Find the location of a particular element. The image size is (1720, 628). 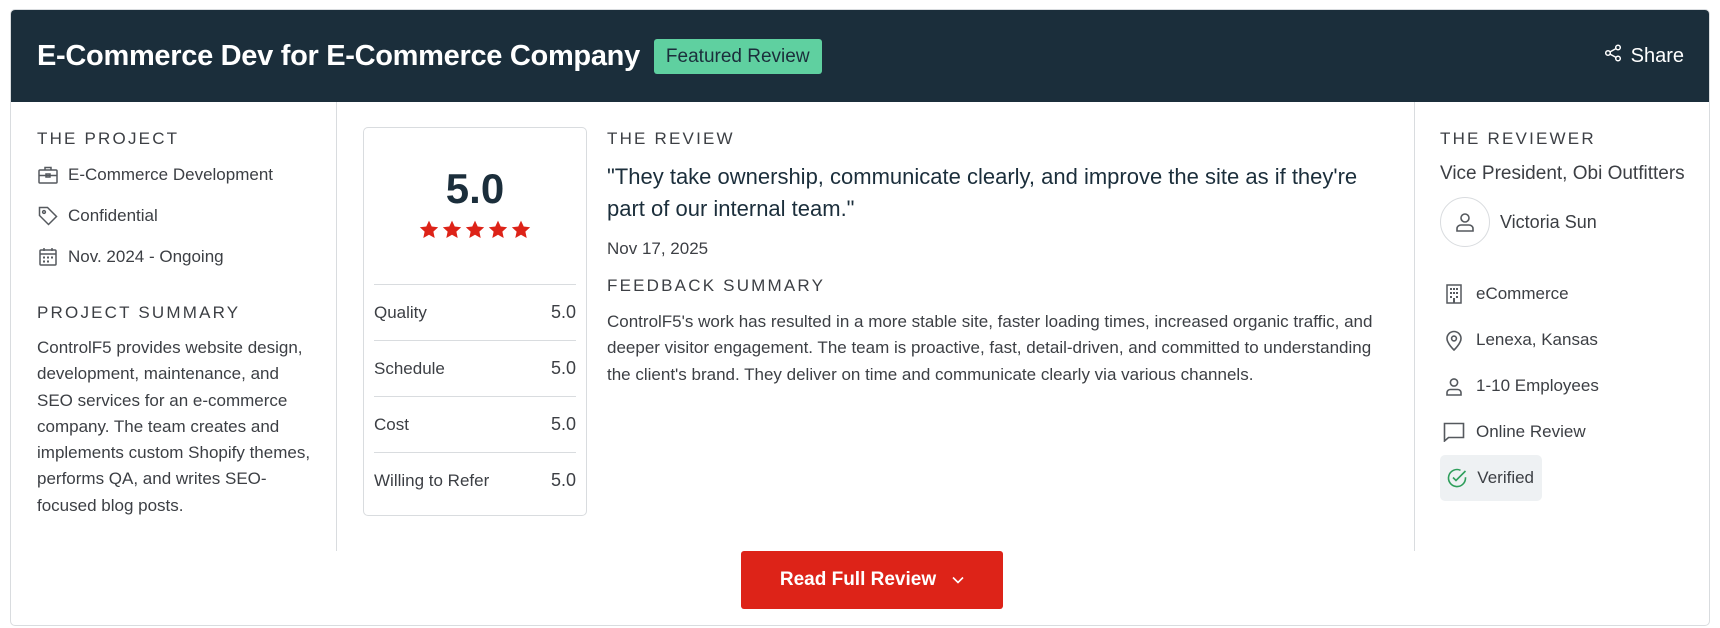

verified-label: Verified is located at coordinates (1505, 477).